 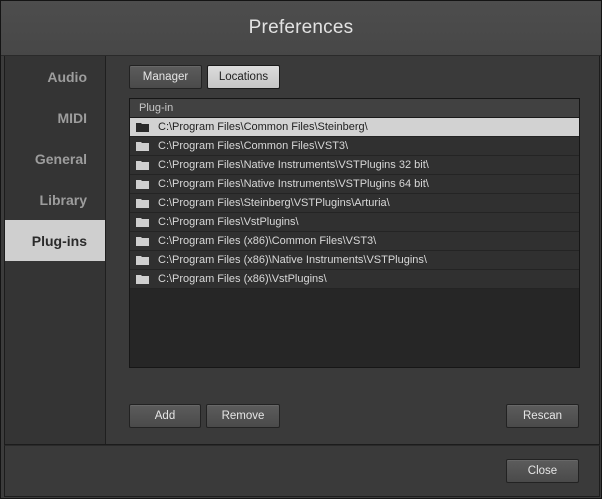 What do you see at coordinates (263, 127) in the screenshot?
I see `list-item-path: C:\Program Files\Common Files\Steinberg\` at bounding box center [263, 127].